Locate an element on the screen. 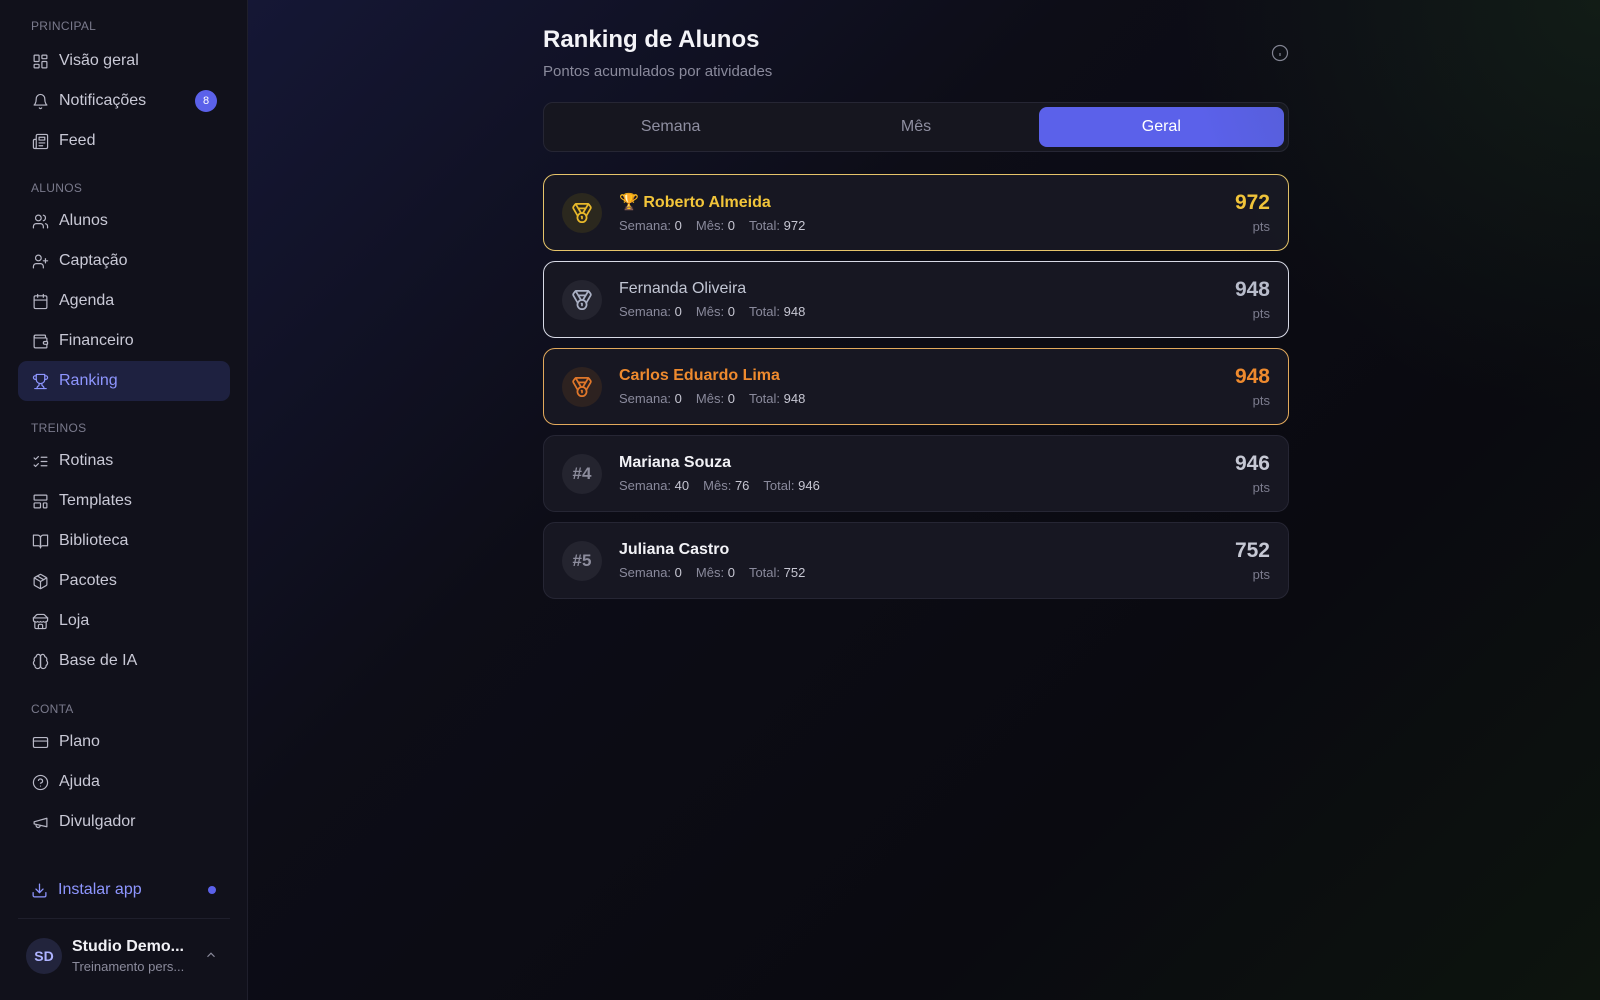  sidebar-item-ajuda: Ajuda is located at coordinates (124, 782).